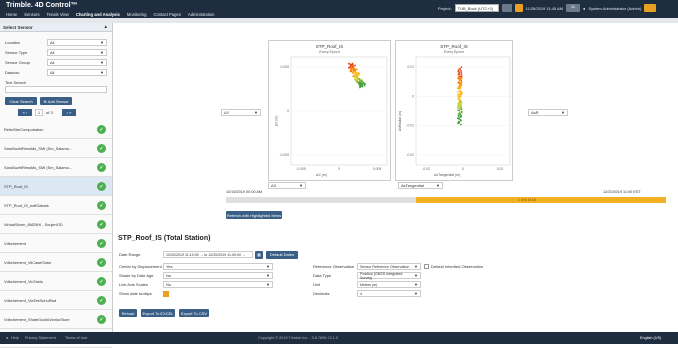 This screenshot has height=348, width=678. What do you see at coordinates (56, 101) in the screenshot?
I see `add-sensor-button: ⊕ Add Sensor` at bounding box center [56, 101].